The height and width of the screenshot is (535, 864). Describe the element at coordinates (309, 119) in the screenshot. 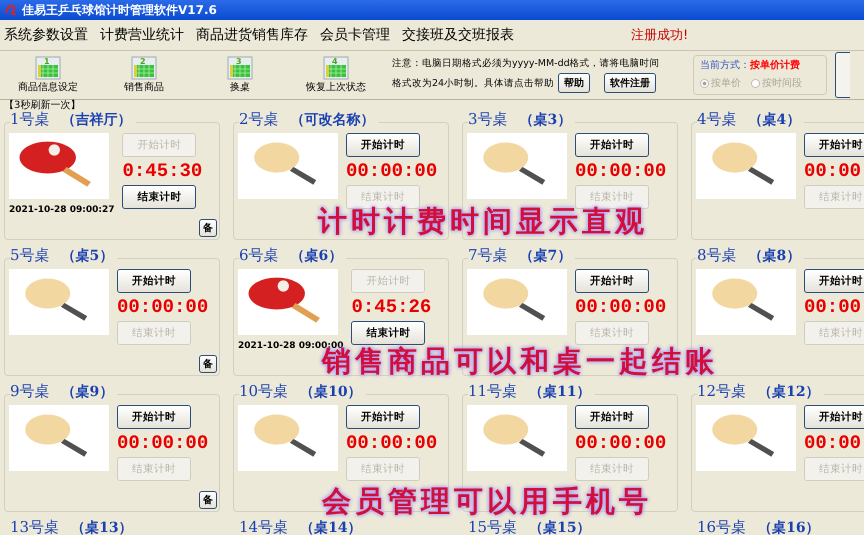

I see `table-name: 2号桌 （可改名称）` at that location.